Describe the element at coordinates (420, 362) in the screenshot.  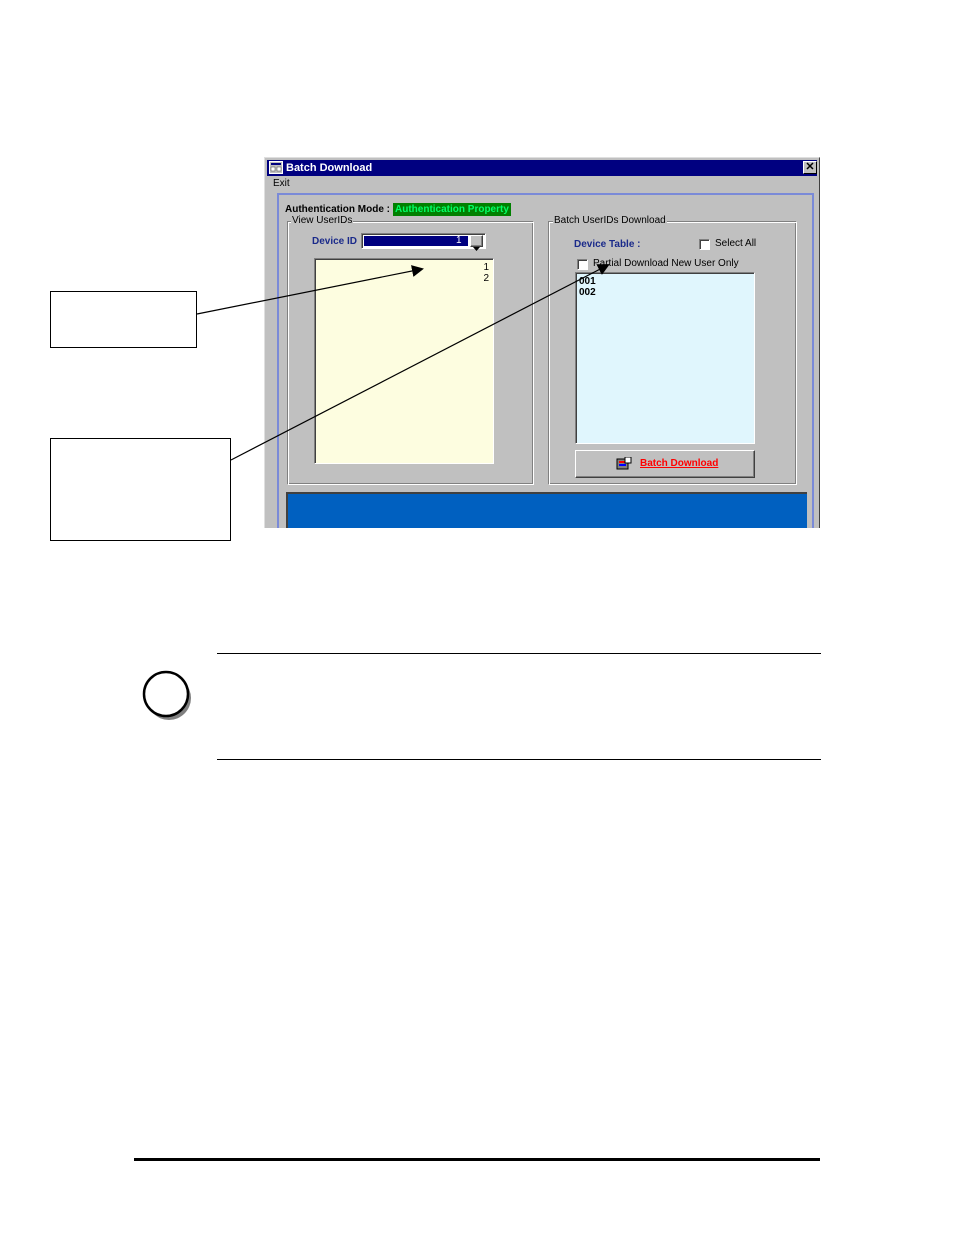
I see `arrow-to-partial-download` at that location.